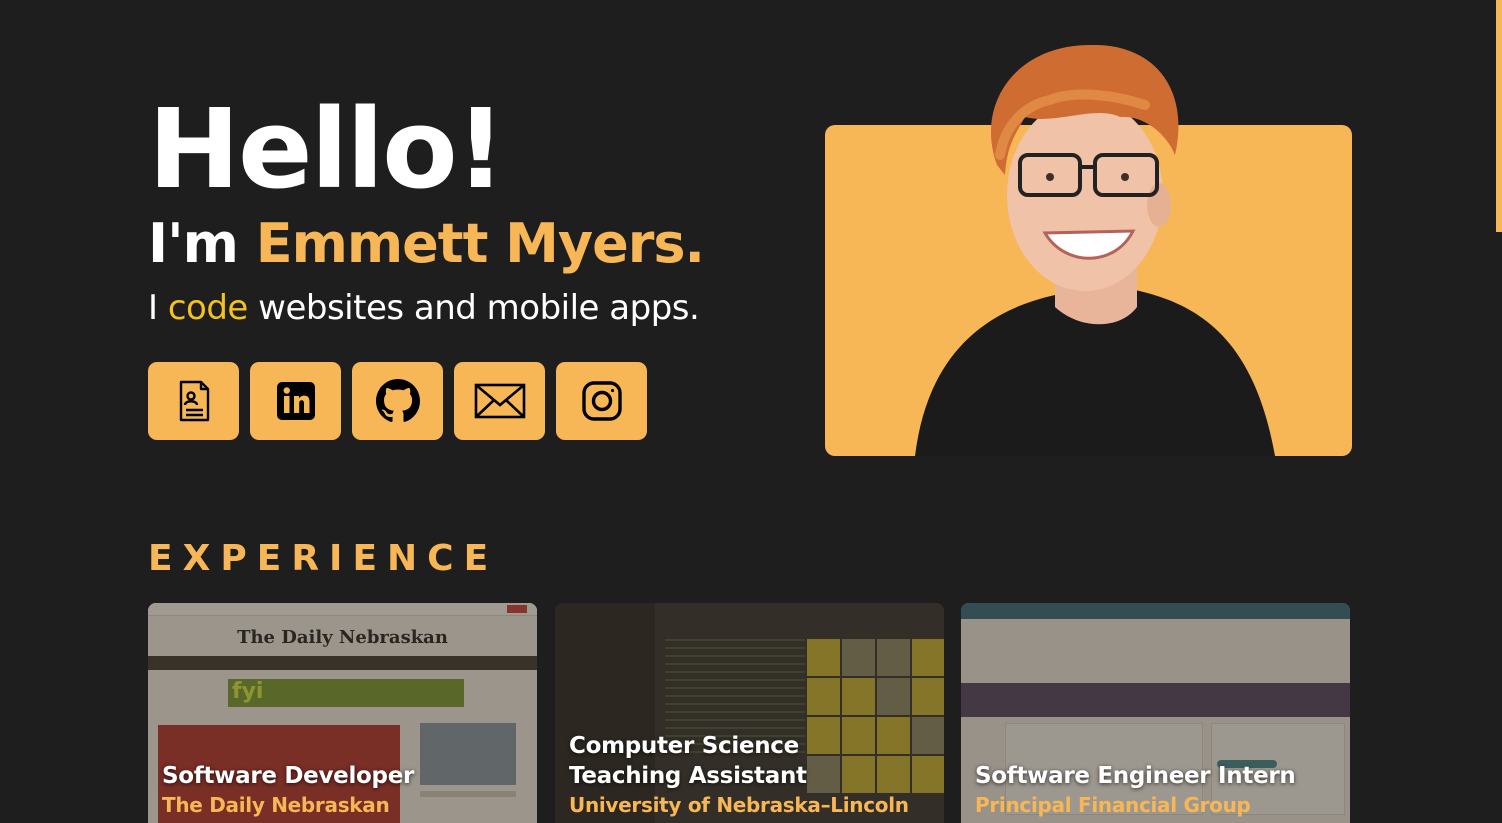  What do you see at coordinates (1095, 250) in the screenshot?
I see `profile-photo` at bounding box center [1095, 250].